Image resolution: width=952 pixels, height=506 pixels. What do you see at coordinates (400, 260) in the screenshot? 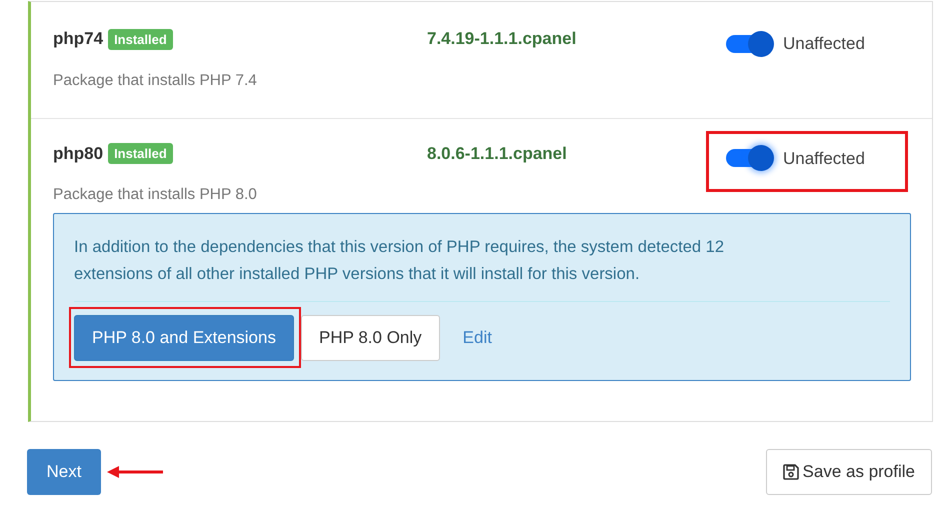
I see `notice-text: In addition to the dependencies that this version of PHP requires, the system detected 12 extensions of all other installed PHP versions that it will install for this version.` at bounding box center [400, 260].